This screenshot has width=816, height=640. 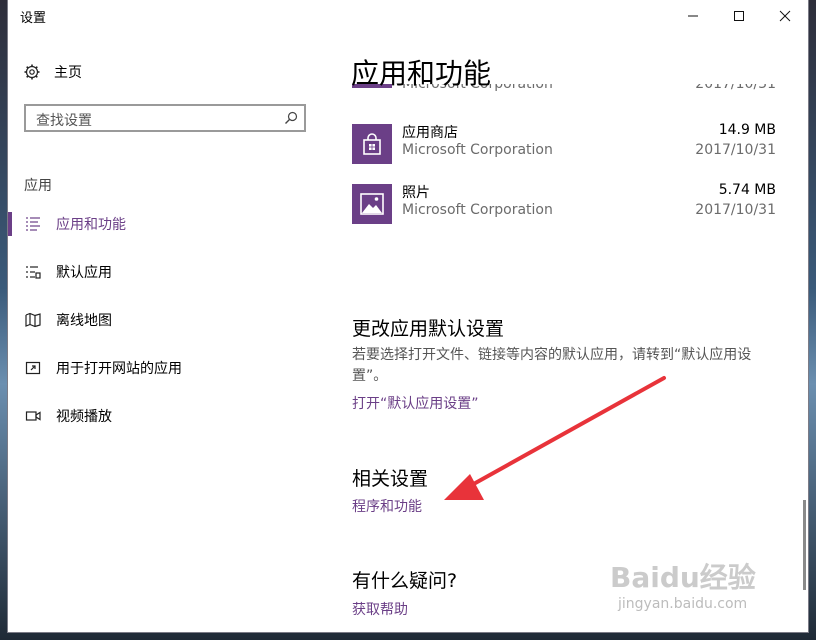 I want to click on app-size: 14.9 MB, so click(x=747, y=130).